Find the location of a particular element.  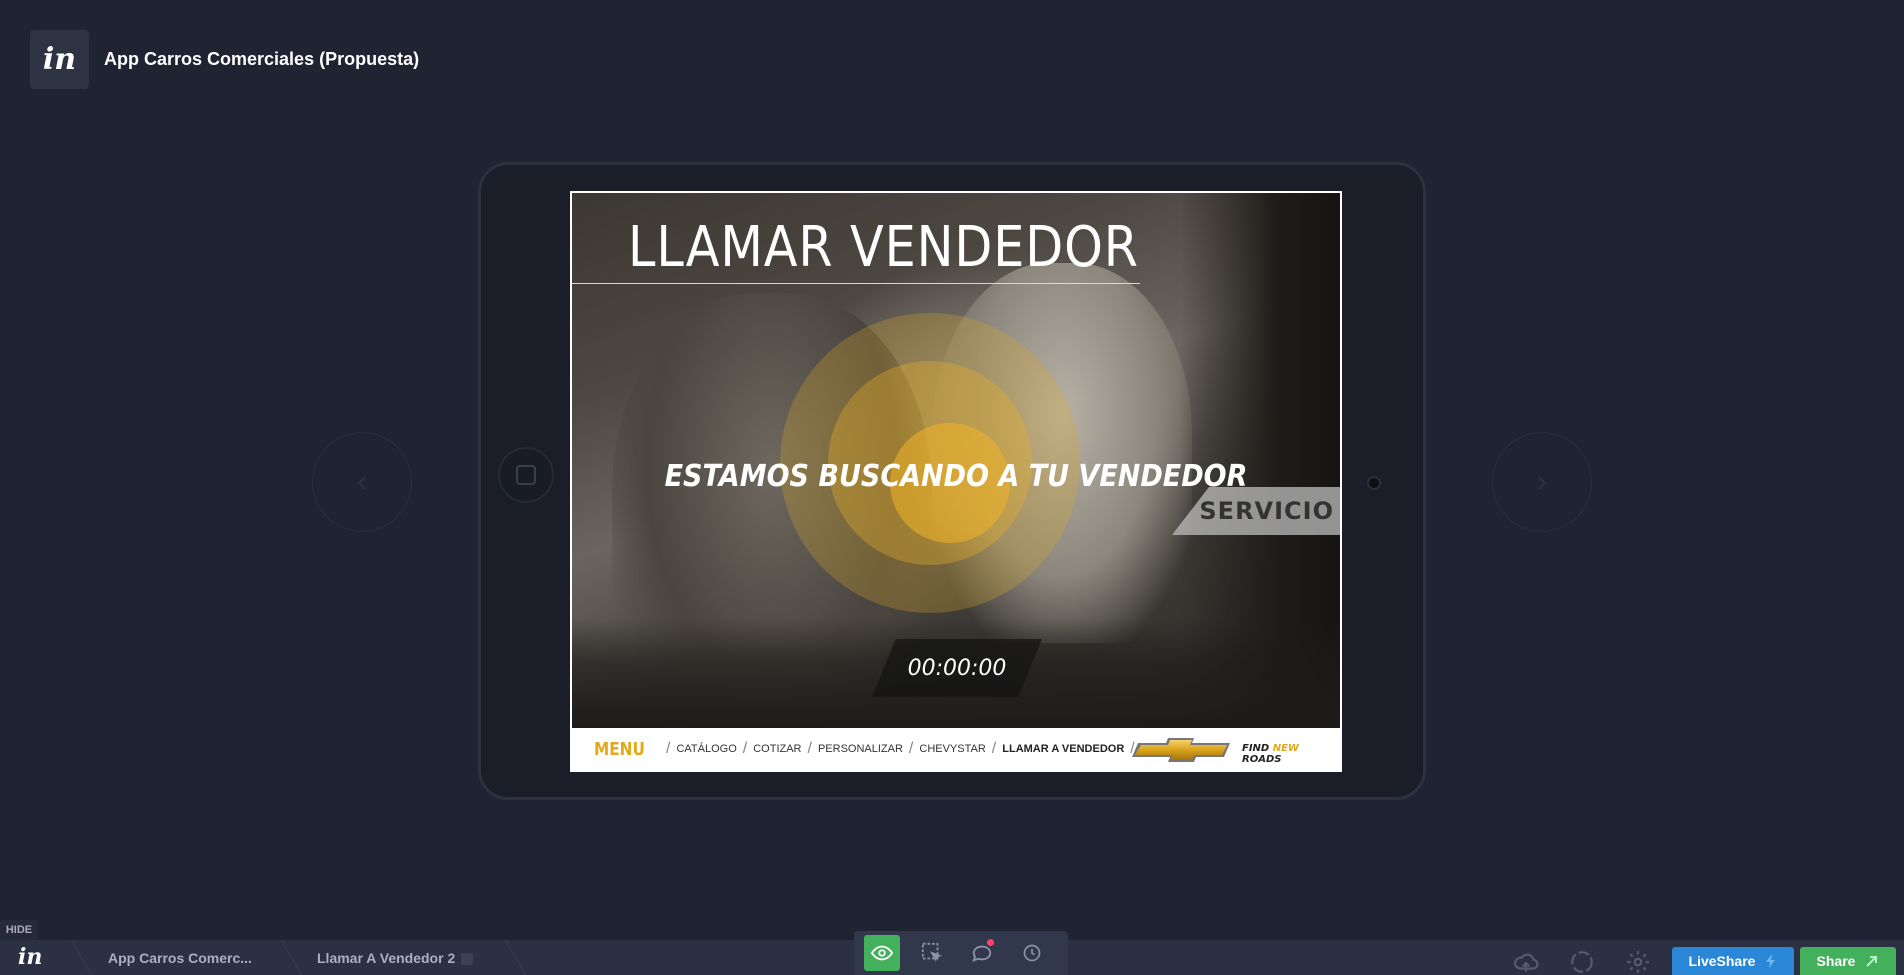

chevrolet-bowtie-logo is located at coordinates (1181, 750).